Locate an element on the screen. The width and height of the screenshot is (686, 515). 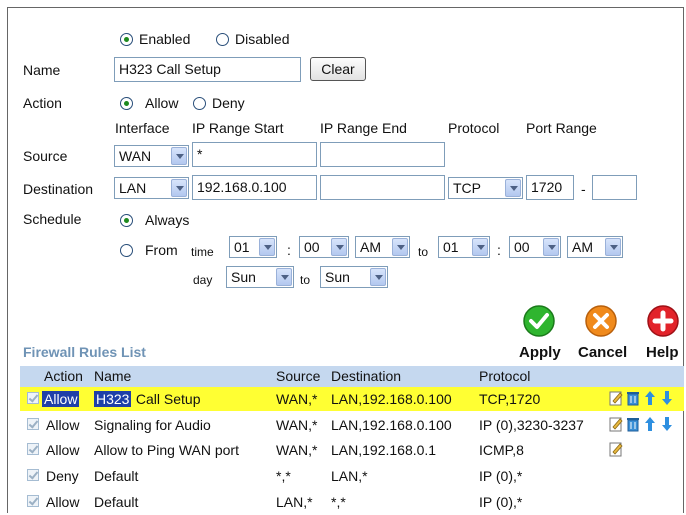
row-name: Allow to Ping WAN port is located at coordinates (166, 450).